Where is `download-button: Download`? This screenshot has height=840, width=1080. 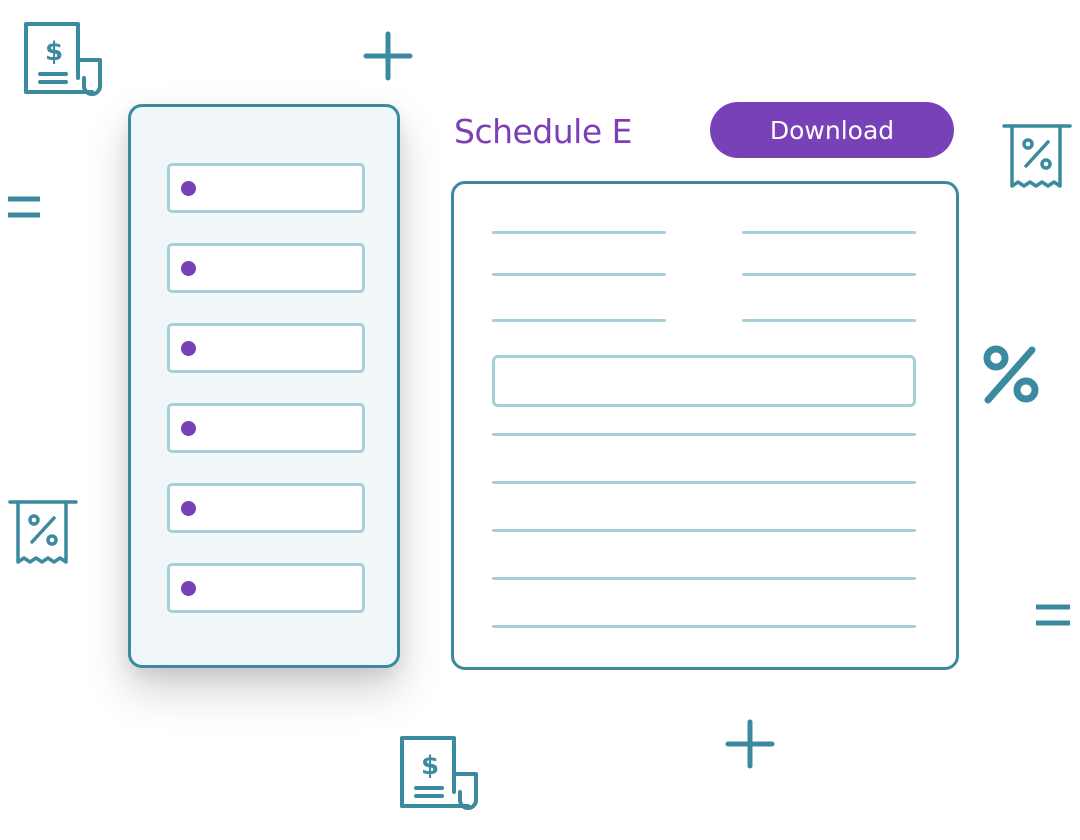
download-button: Download is located at coordinates (832, 130).